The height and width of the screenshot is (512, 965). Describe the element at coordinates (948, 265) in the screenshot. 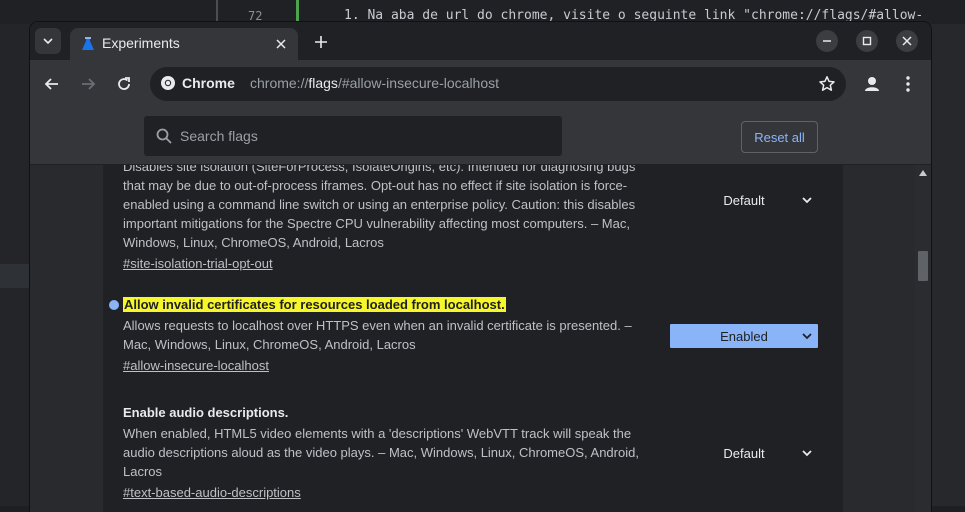

I see `editor-right-panel` at that location.